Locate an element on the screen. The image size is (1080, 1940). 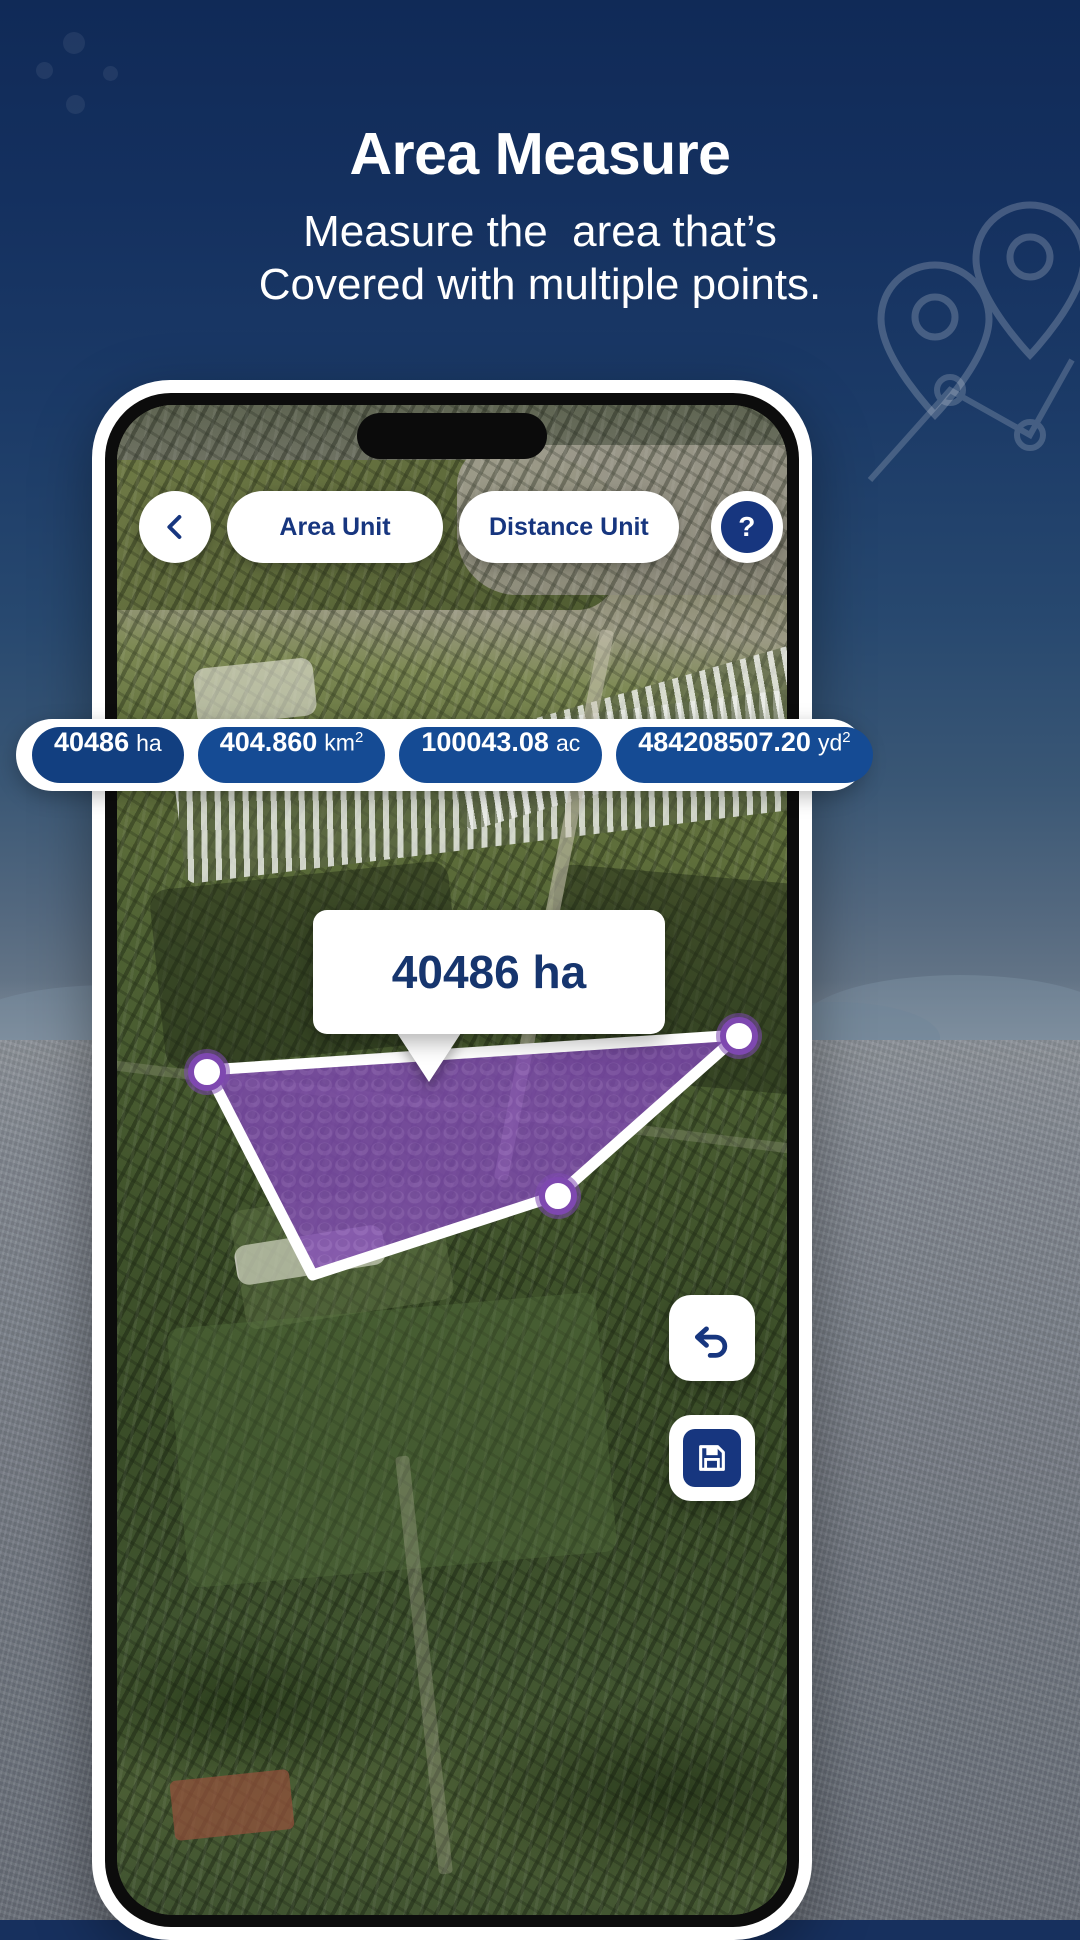
unit-chip-hectare: 40486 ha is located at coordinates (108, 755).